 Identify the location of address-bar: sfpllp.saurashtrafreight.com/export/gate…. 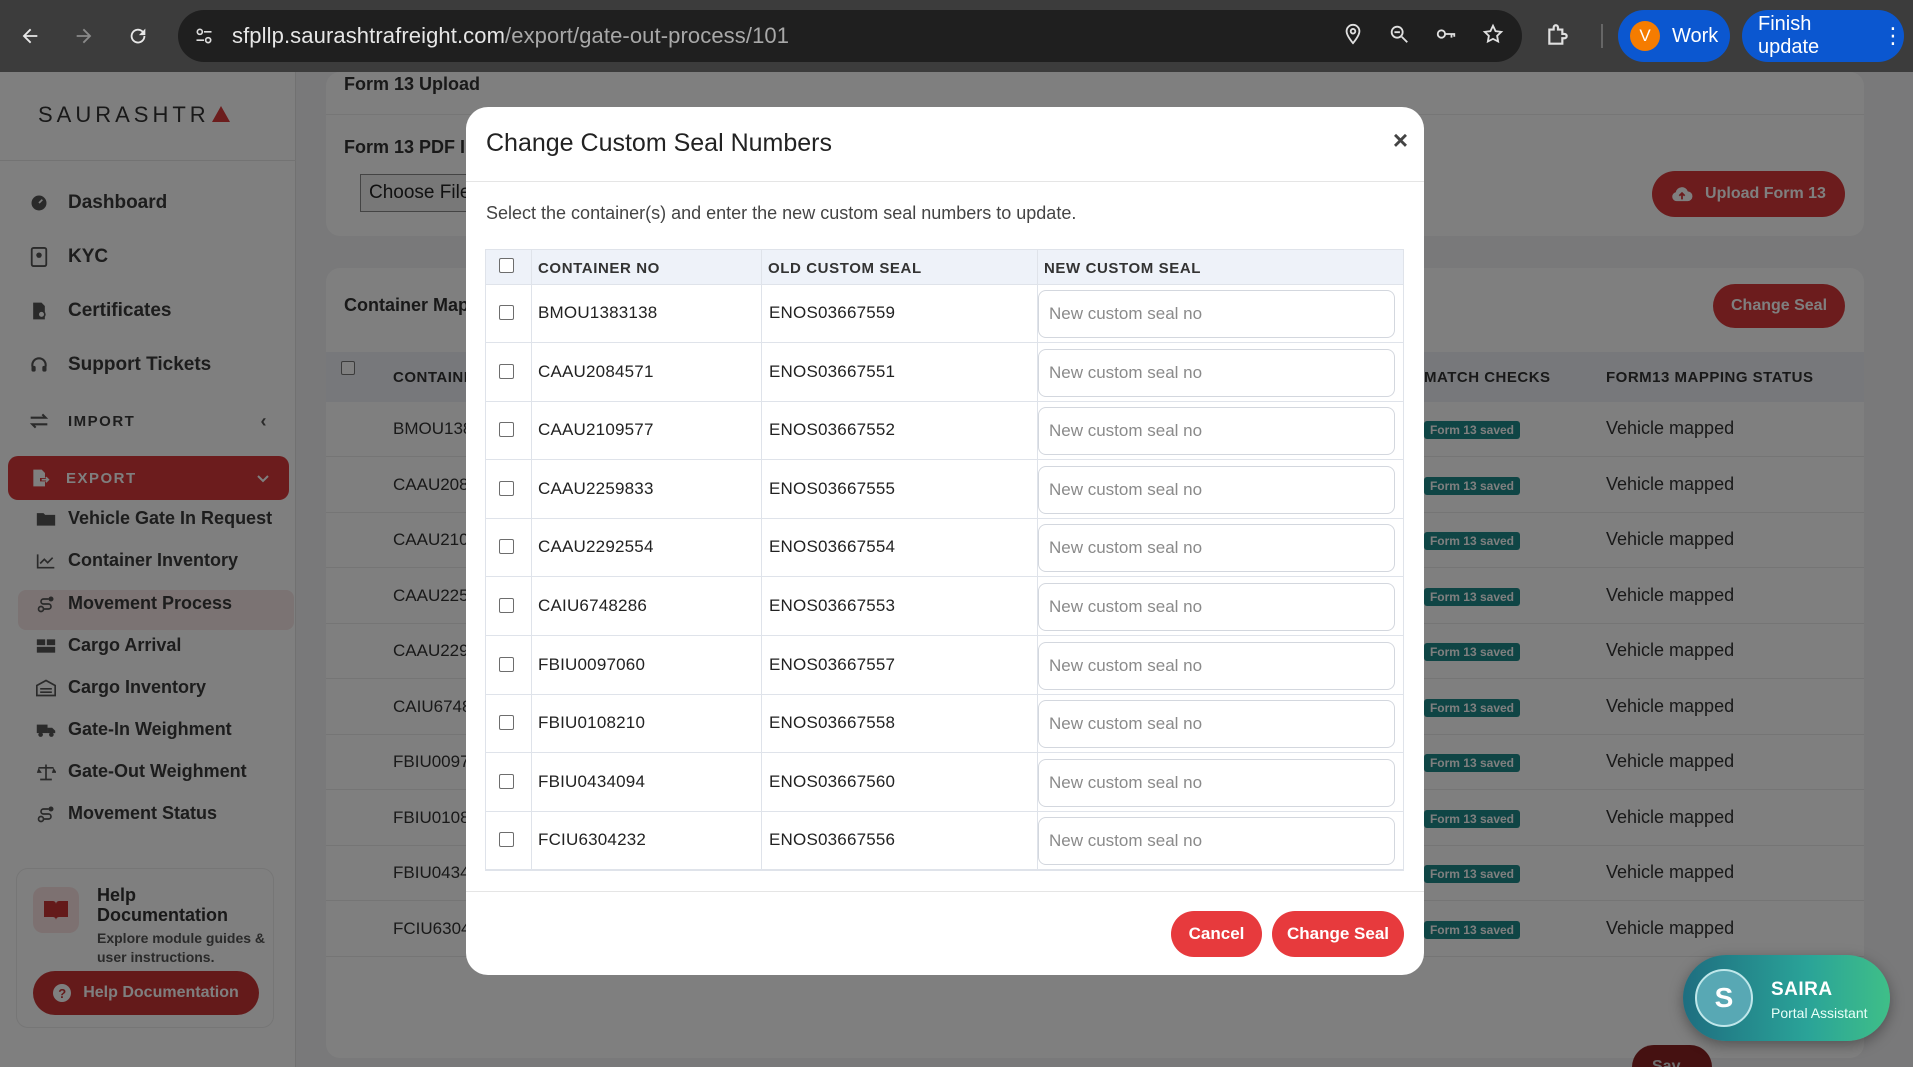
(850, 36).